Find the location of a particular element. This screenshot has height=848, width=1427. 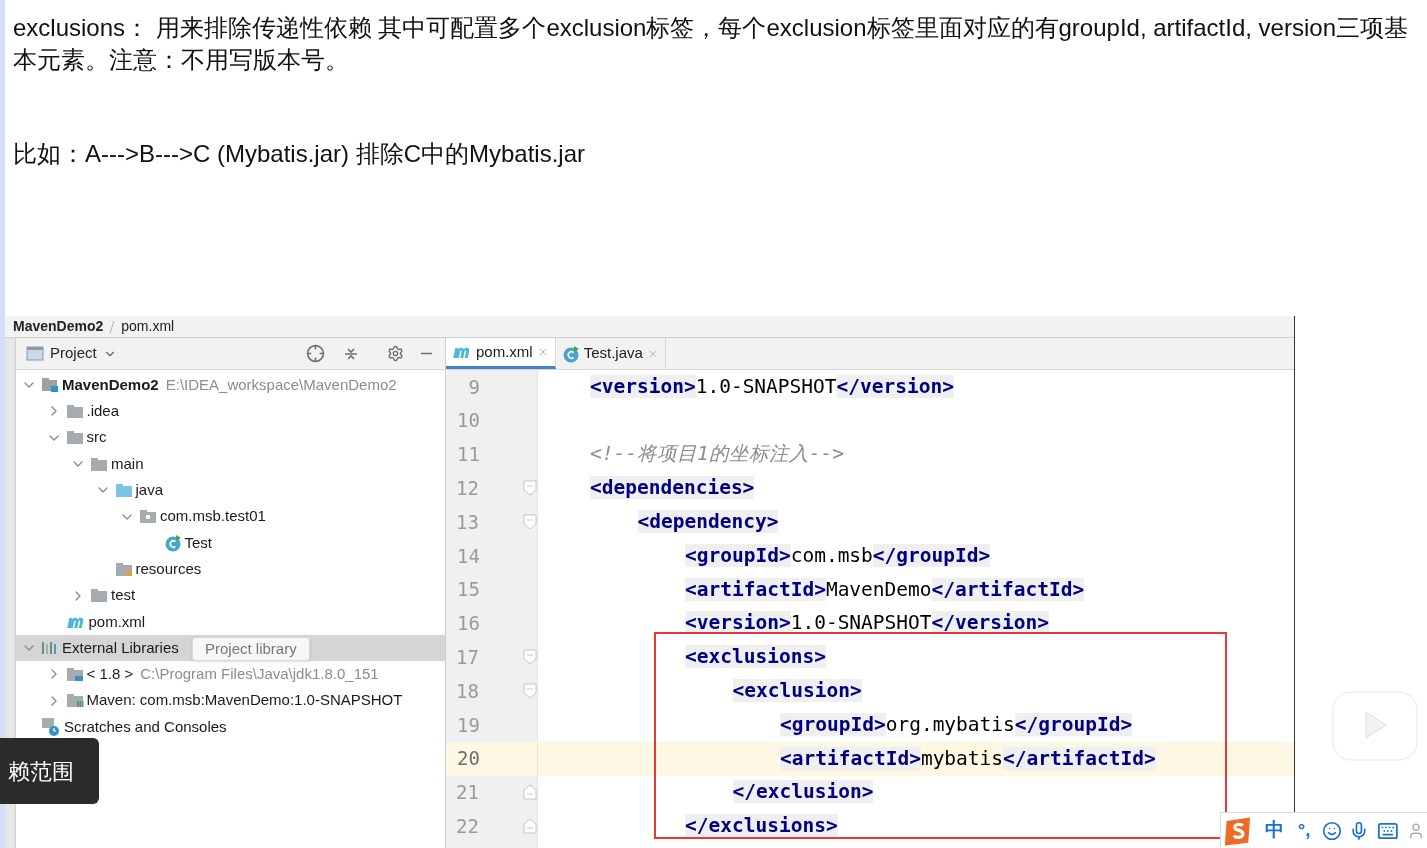

tree-row: test is located at coordinates (230, 595).